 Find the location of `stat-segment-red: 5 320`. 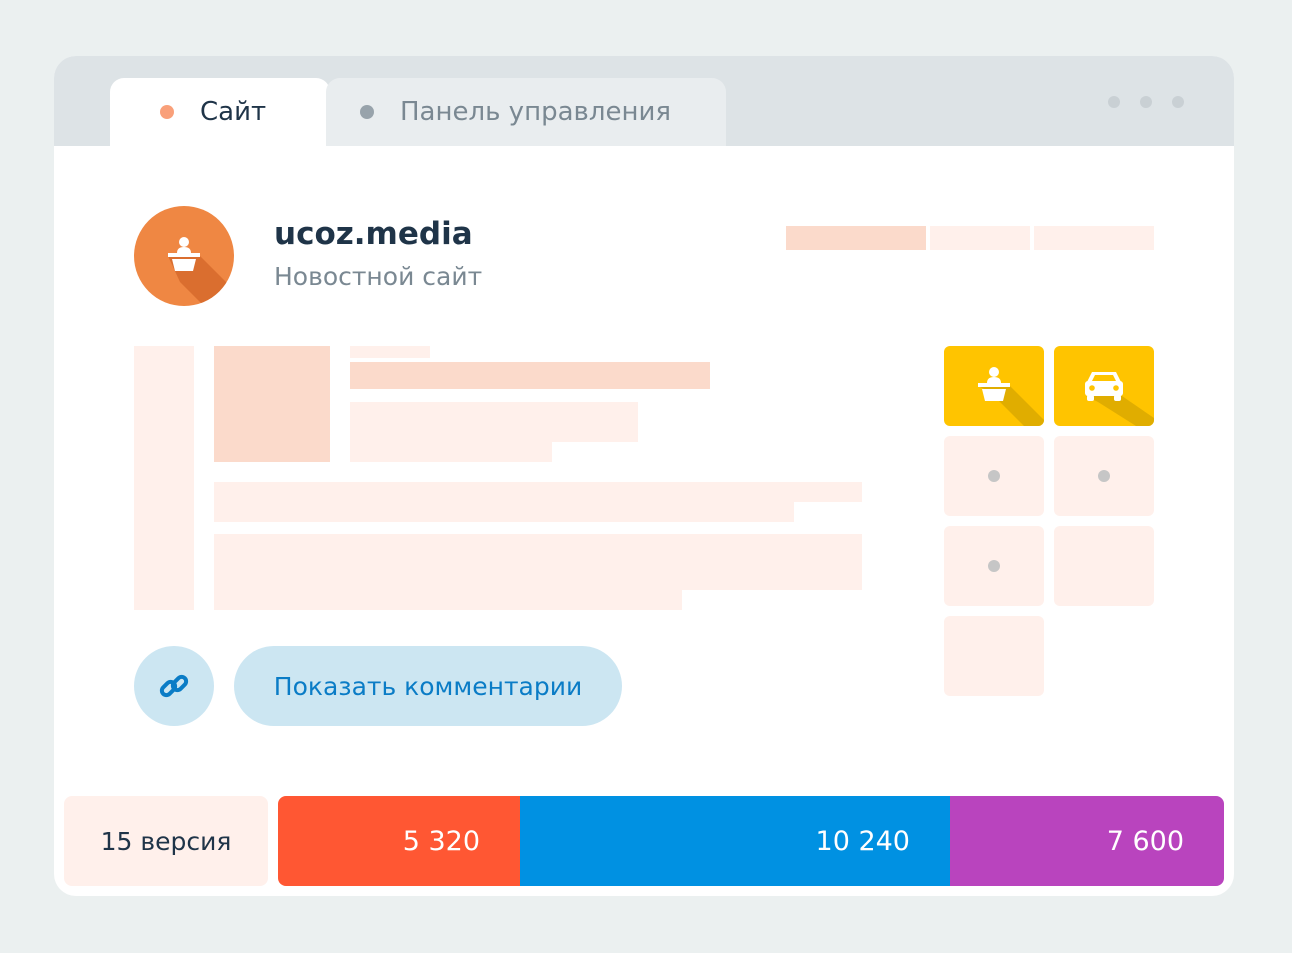

stat-segment-red: 5 320 is located at coordinates (399, 841).